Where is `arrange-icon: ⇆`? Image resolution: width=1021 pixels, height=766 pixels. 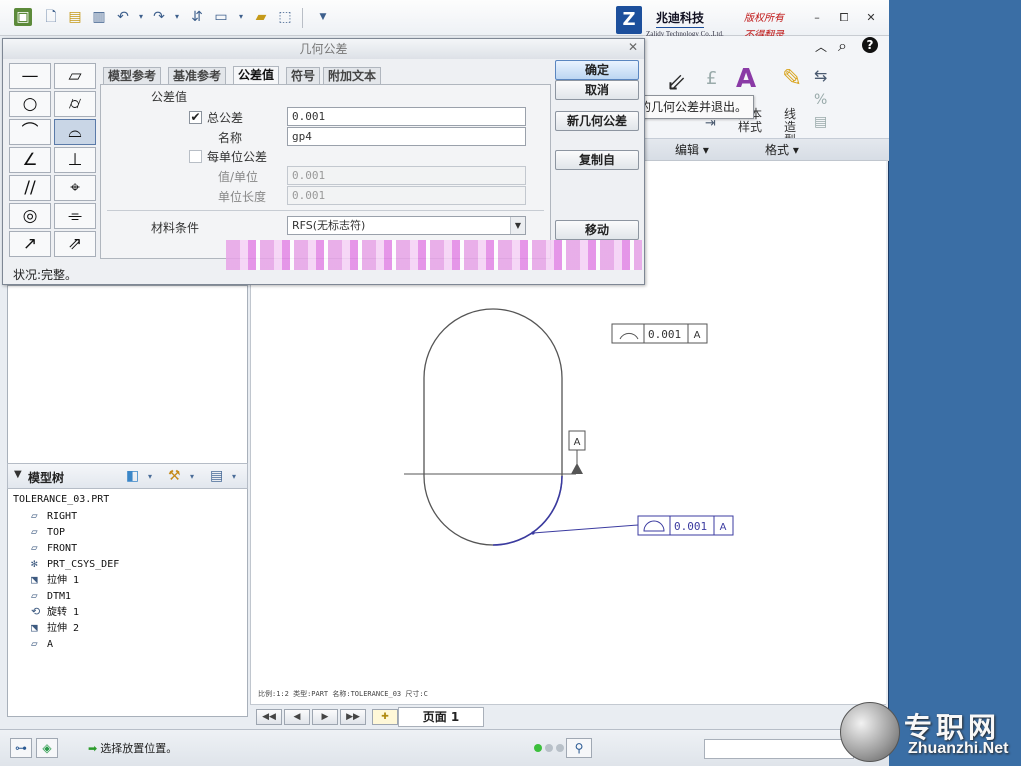 arrange-icon: ⇆ is located at coordinates (820, 75).